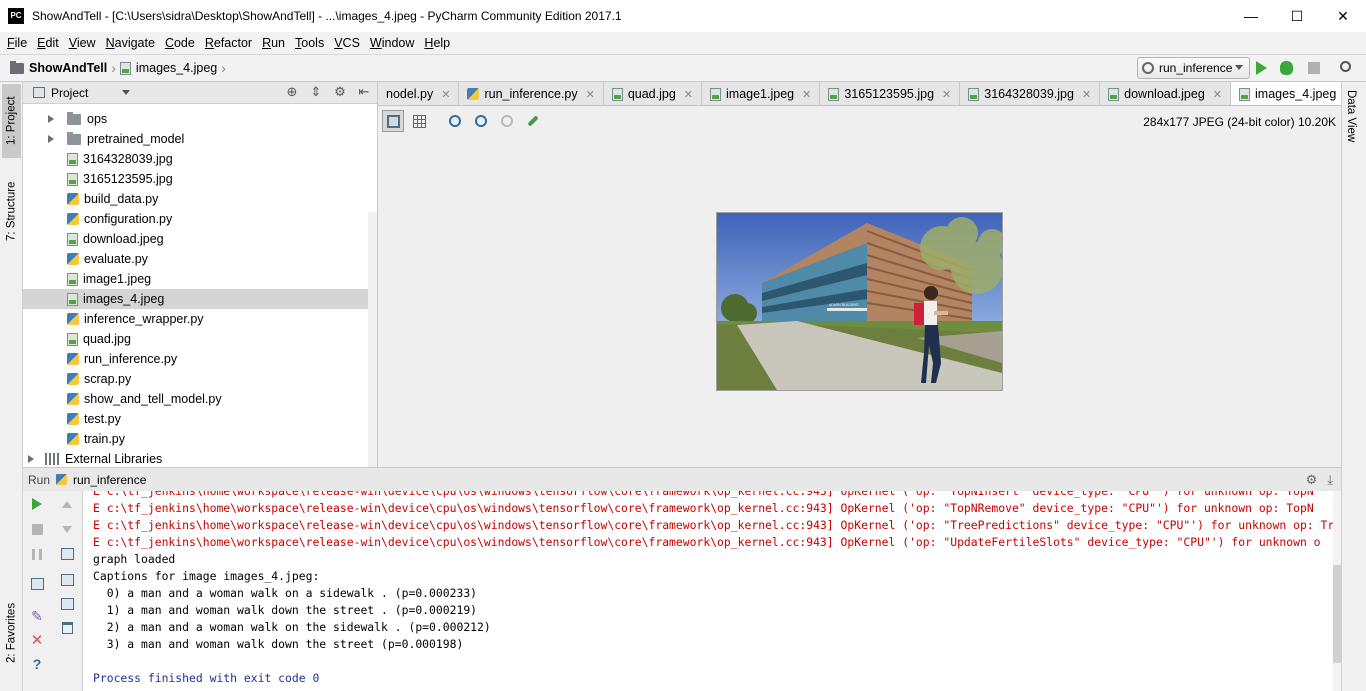  What do you see at coordinates (890, 93) in the screenshot?
I see `editor-tab: 3165123595.jpg ✕` at bounding box center [890, 93].